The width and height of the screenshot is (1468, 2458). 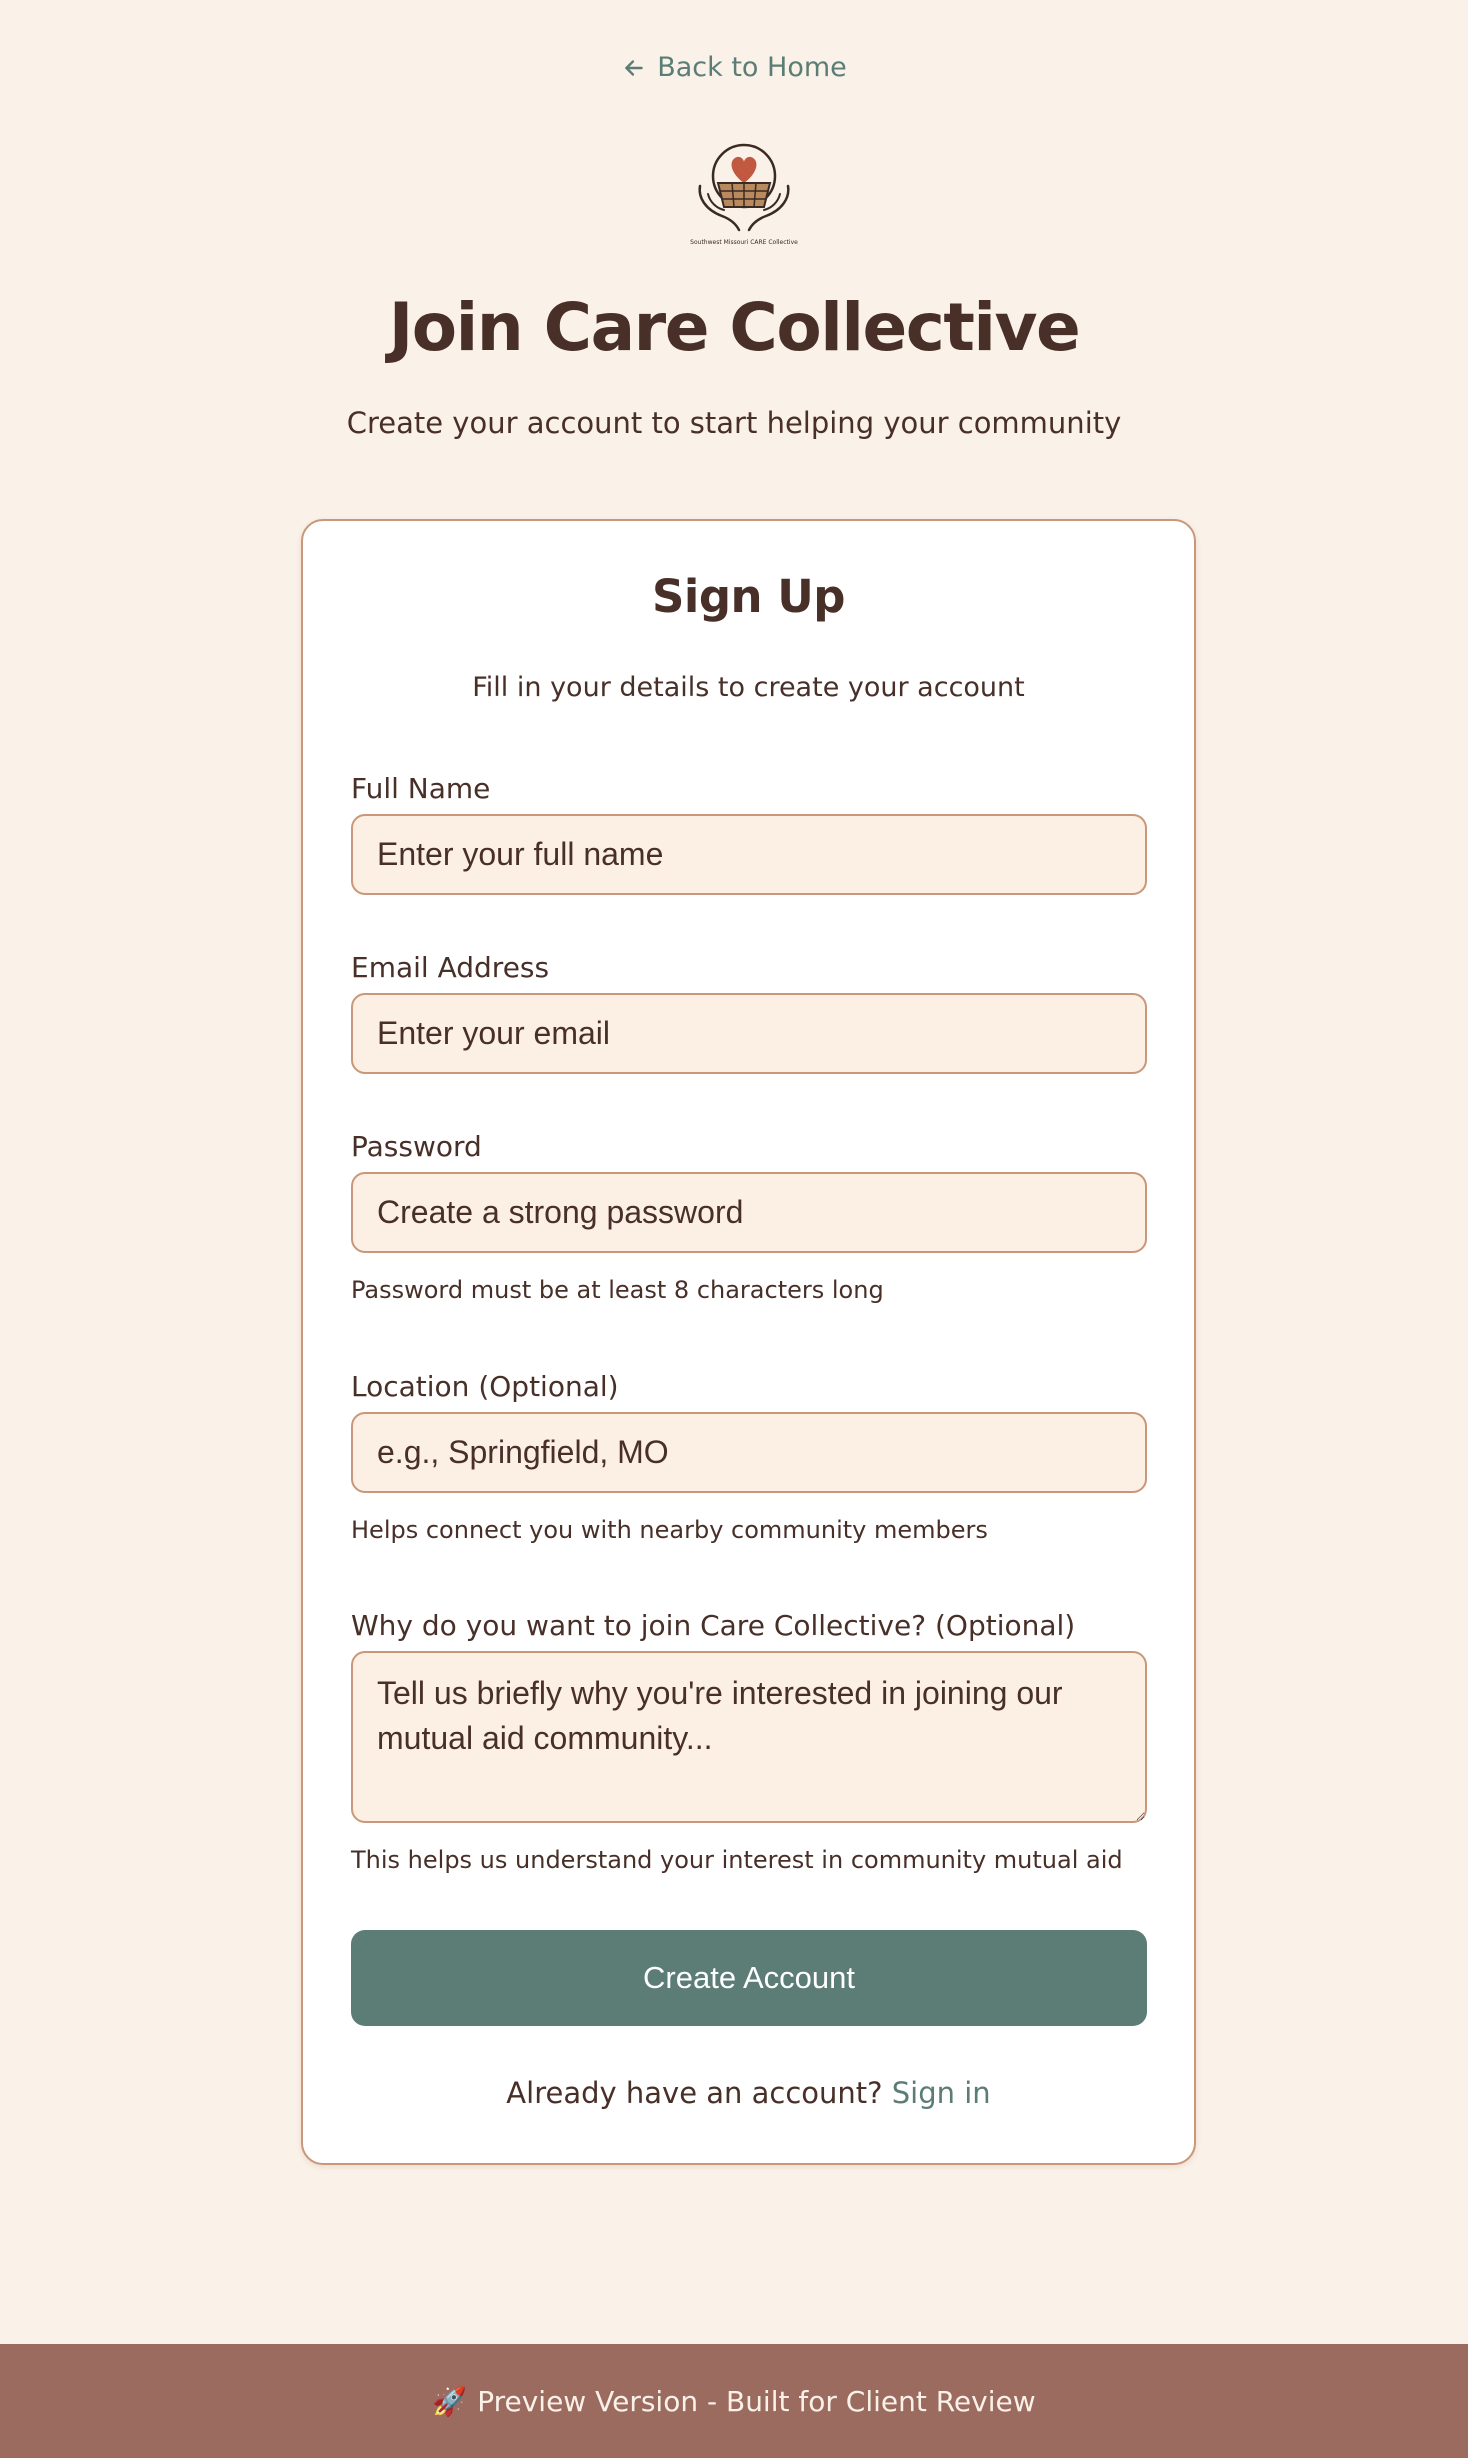 I want to click on back-to-home-link: Back to Home, so click(x=734, y=67).